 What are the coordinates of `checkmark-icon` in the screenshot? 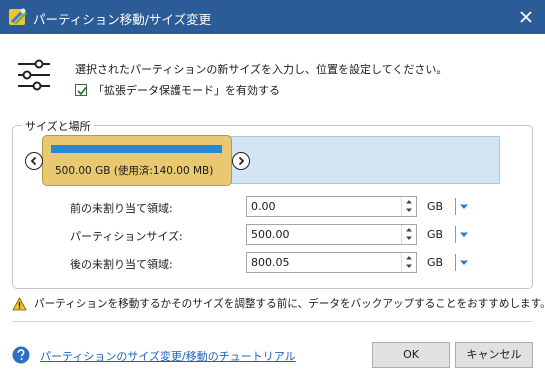 It's located at (82, 91).